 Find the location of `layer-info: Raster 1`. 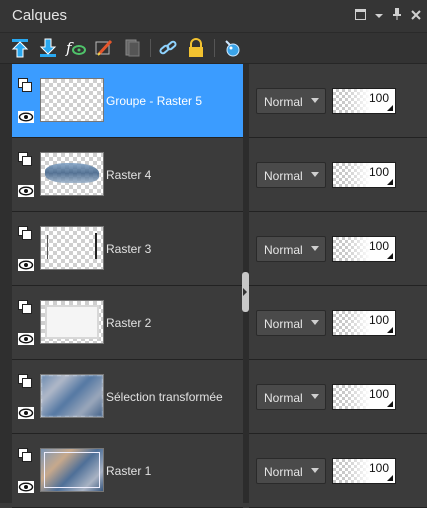

layer-info: Raster 1 is located at coordinates (127, 471).